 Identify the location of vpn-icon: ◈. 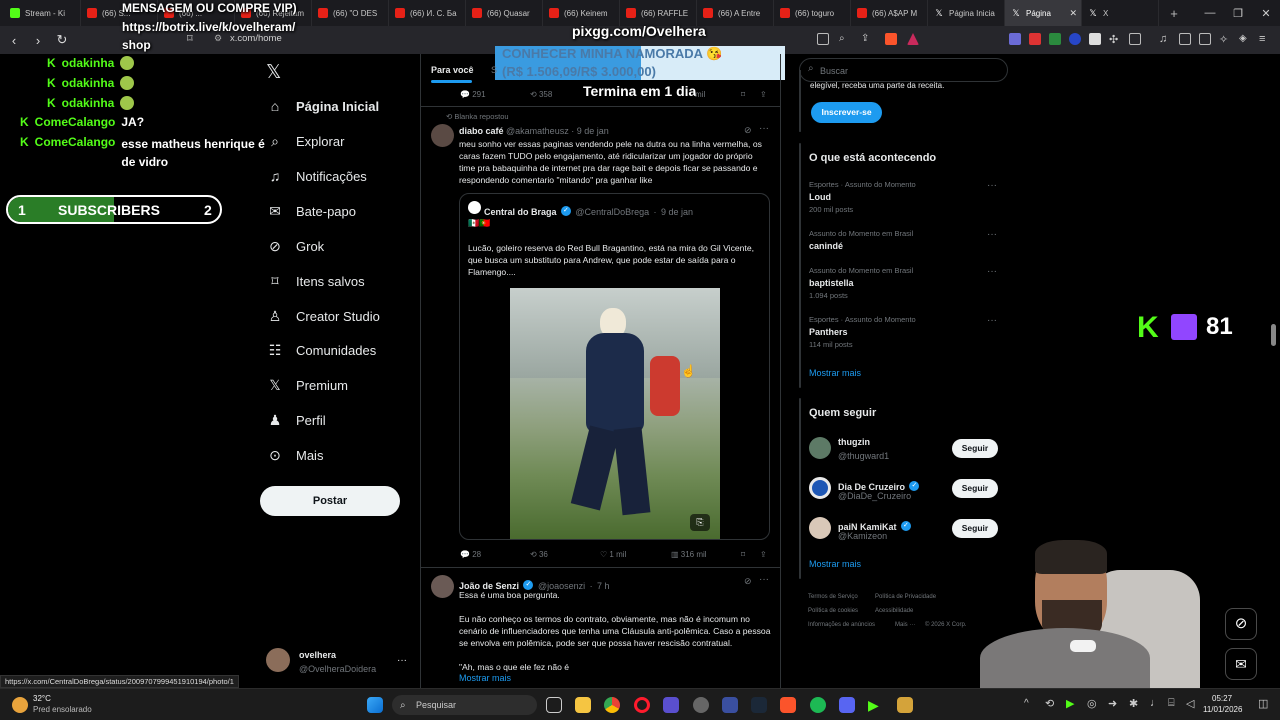
(1245, 39).